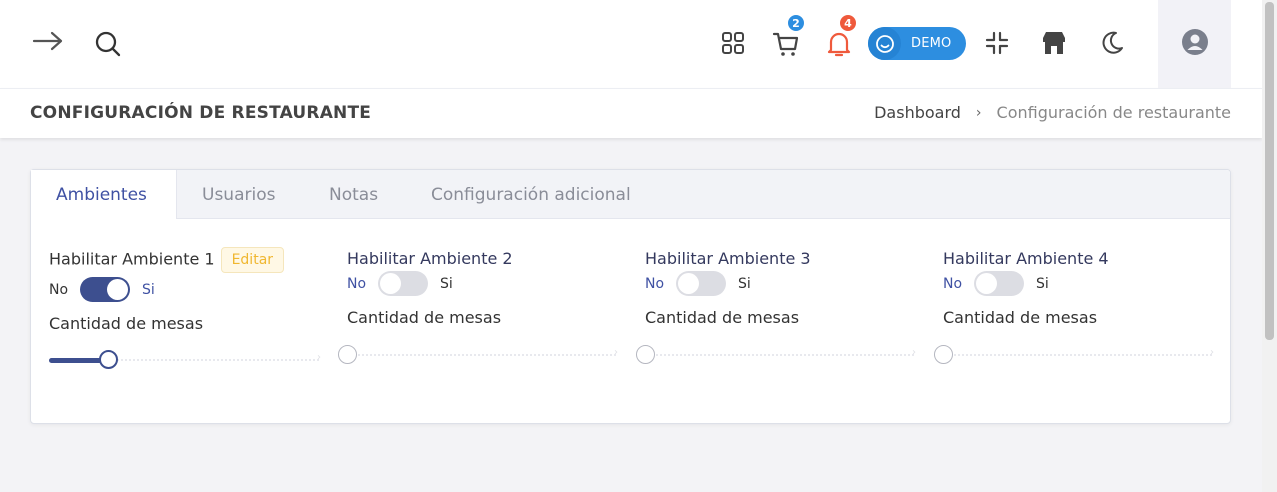 The height and width of the screenshot is (492, 1277). I want to click on store-icon, so click(1054, 43).